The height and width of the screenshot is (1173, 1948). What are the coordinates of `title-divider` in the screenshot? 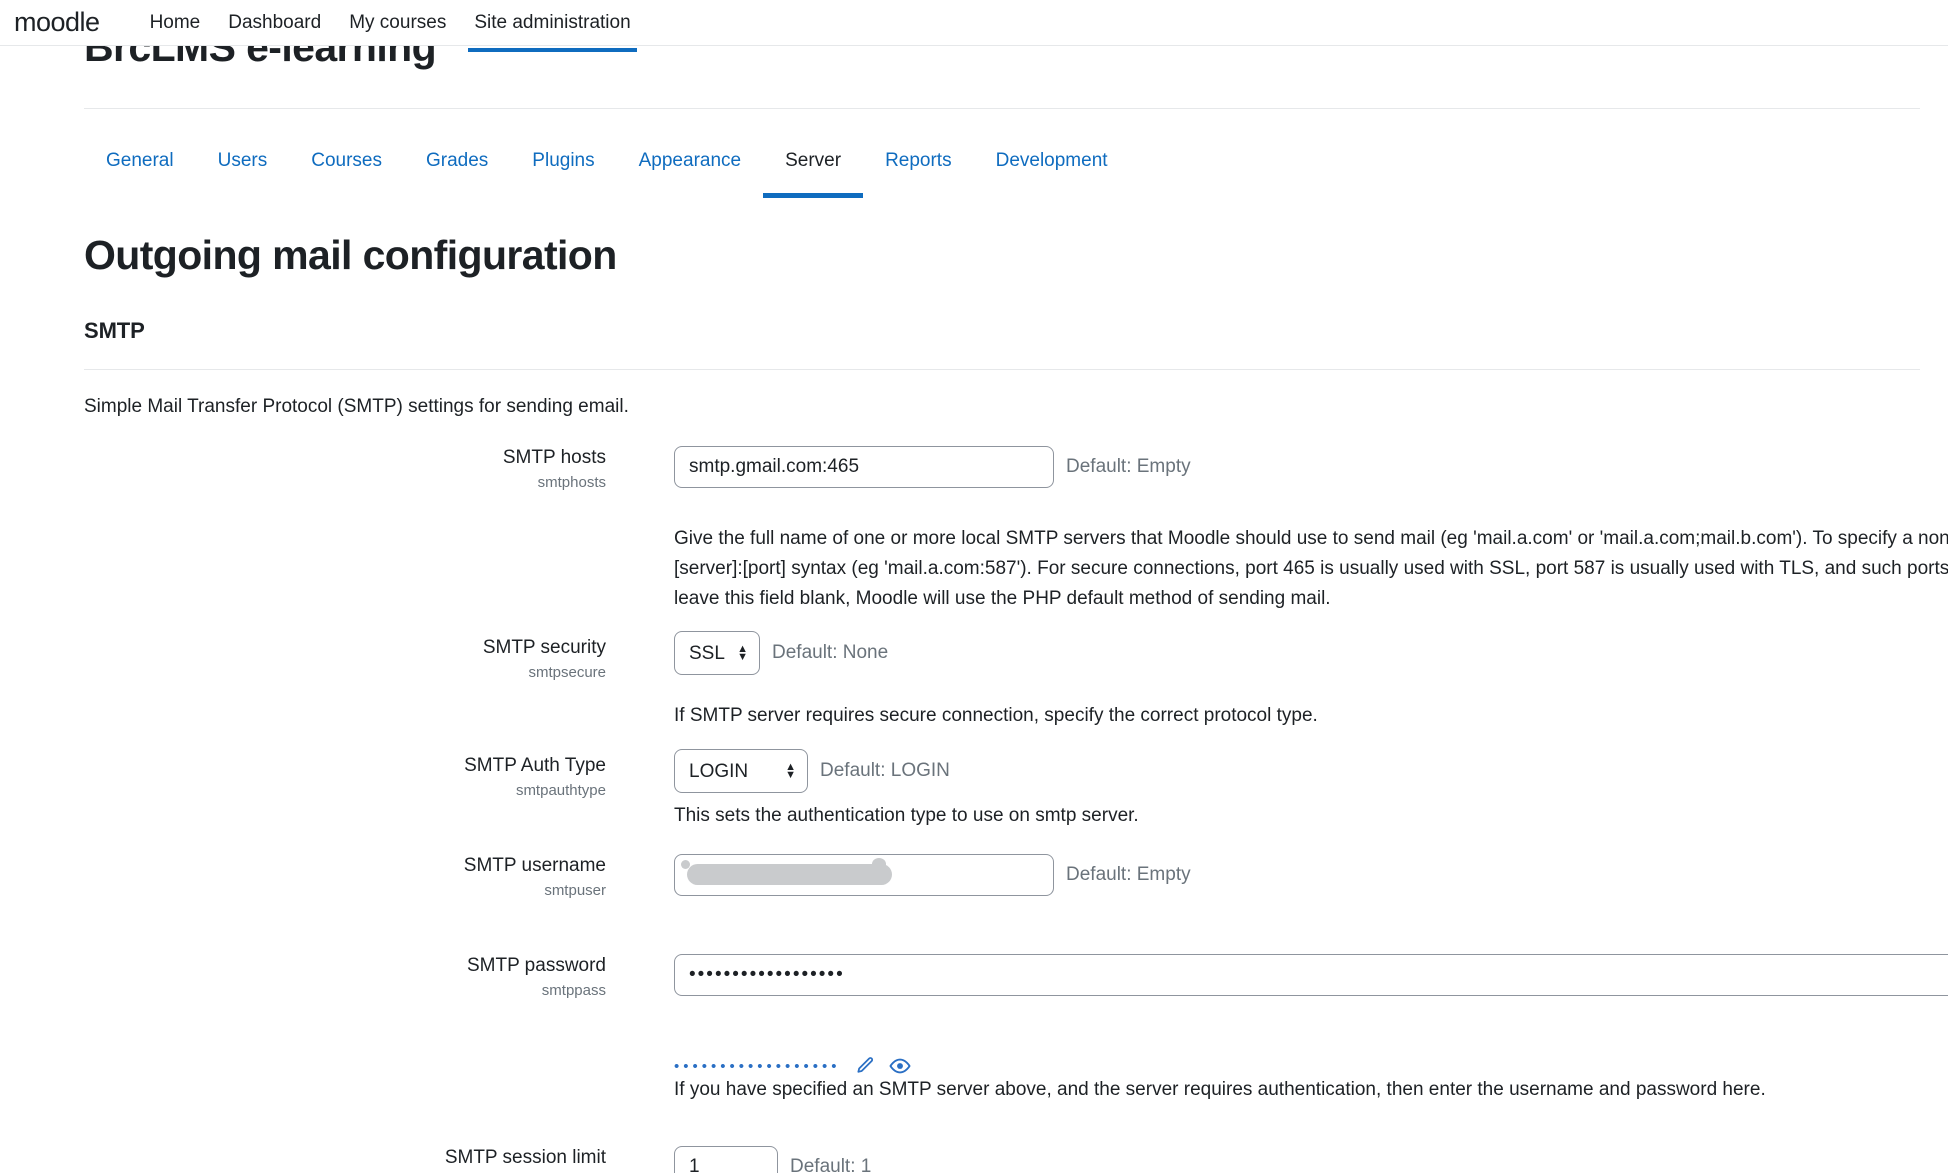 It's located at (1002, 108).